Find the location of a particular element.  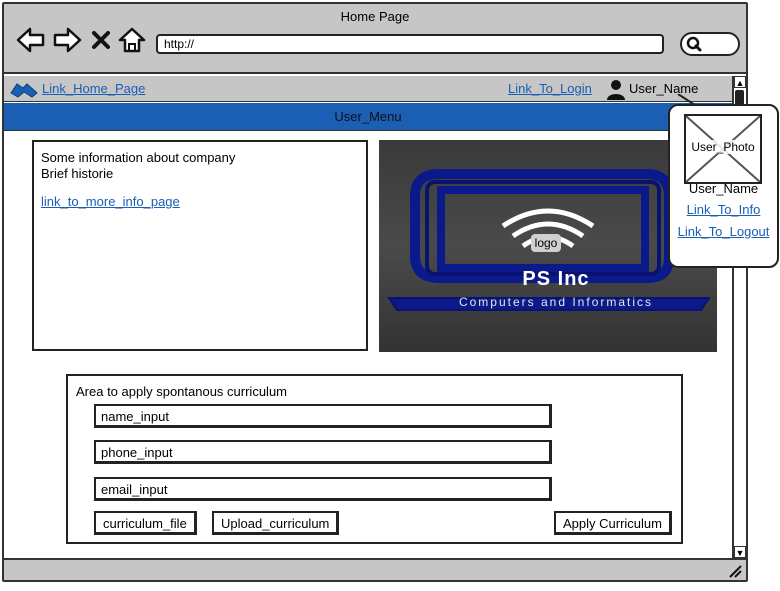

apply-curriculum-button: Apply Curriculum is located at coordinates (613, 523).